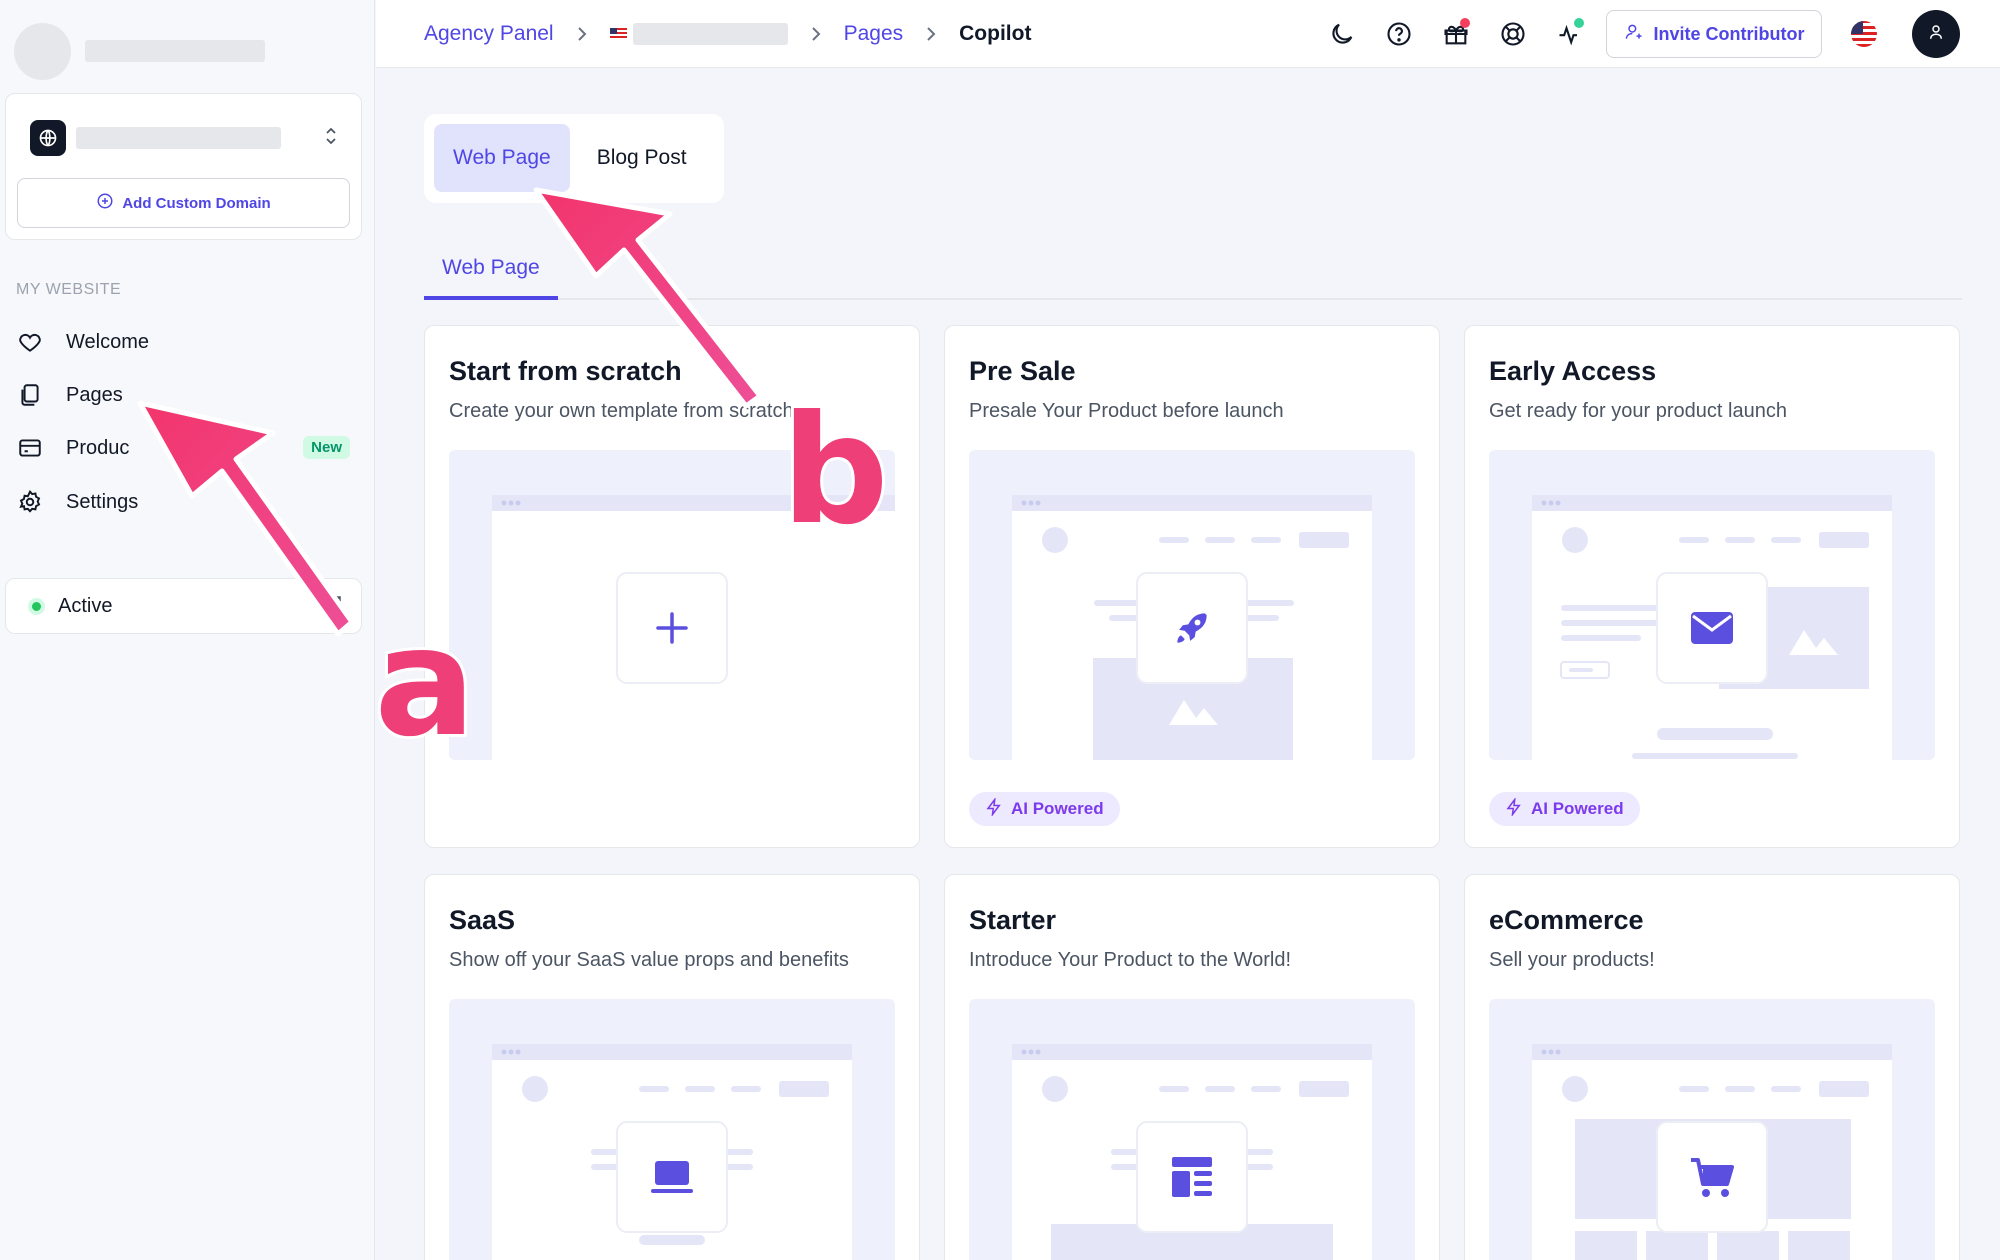  What do you see at coordinates (183, 606) in the screenshot?
I see `site-status: Active` at bounding box center [183, 606].